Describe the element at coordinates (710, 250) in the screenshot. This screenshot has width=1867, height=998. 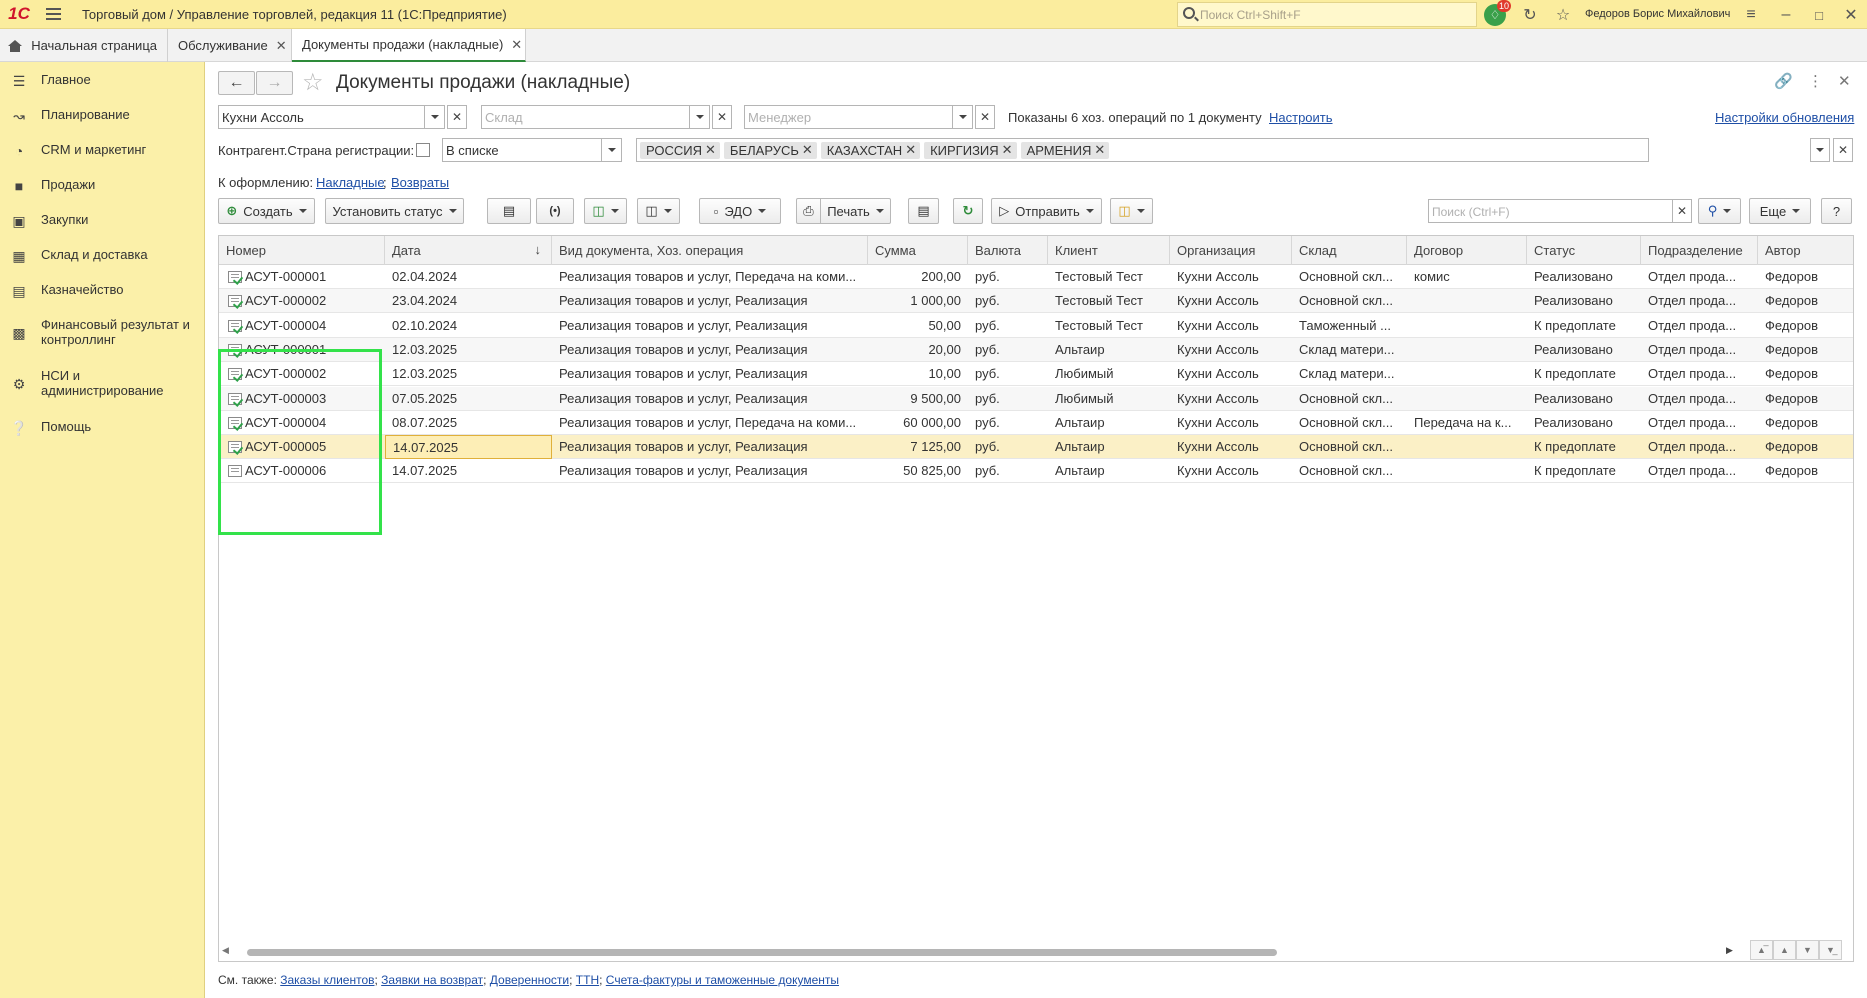
I see `column-header-kind: Вид документа, Хоз. операция` at that location.